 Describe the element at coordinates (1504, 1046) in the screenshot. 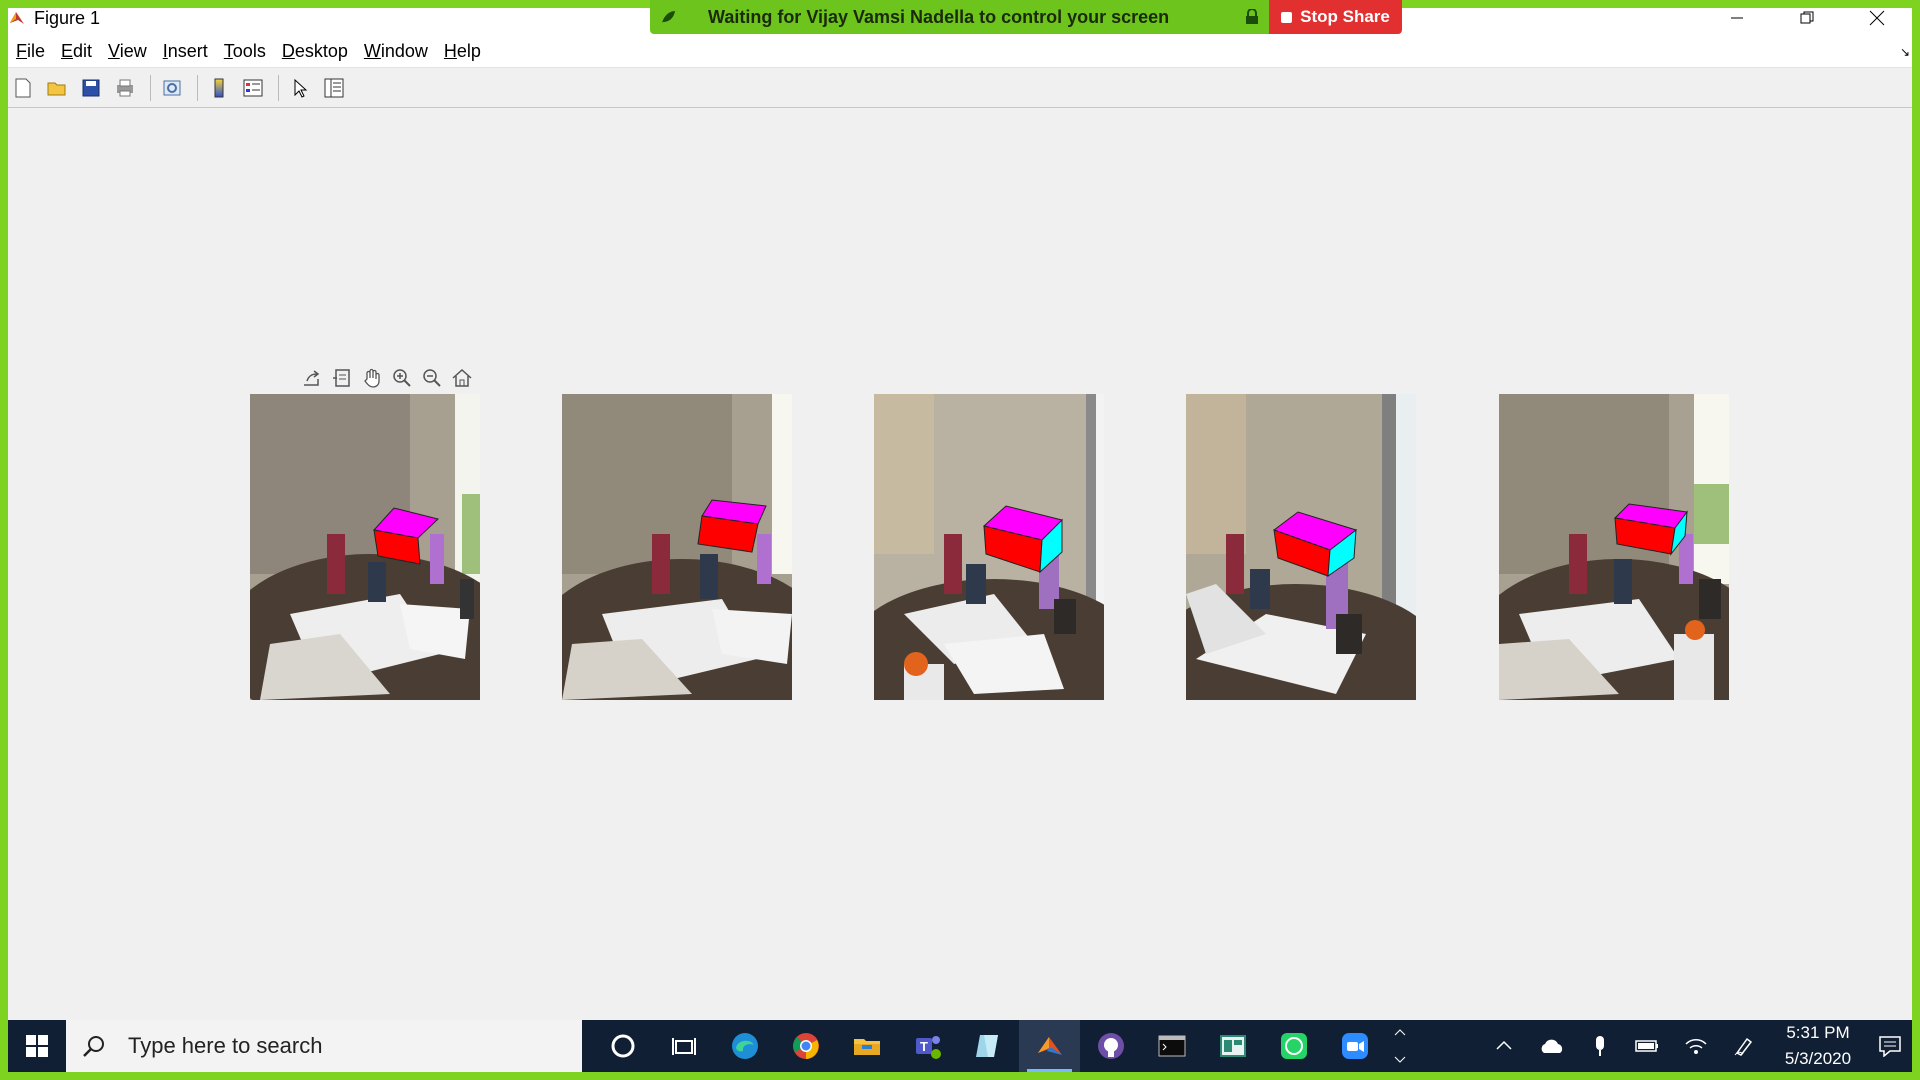

I see `chevron-up-icon` at that location.